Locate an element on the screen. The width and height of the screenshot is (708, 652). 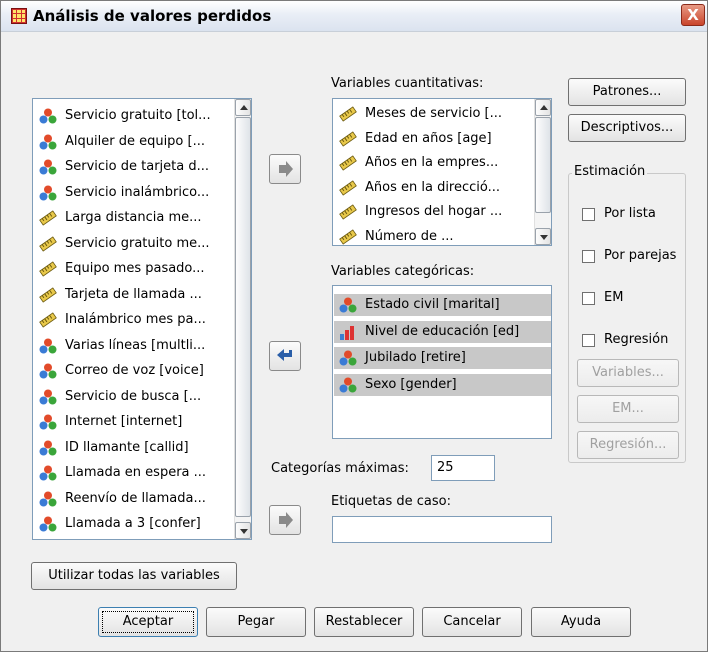
list-item-label: Sexo [gender] is located at coordinates (411, 384).